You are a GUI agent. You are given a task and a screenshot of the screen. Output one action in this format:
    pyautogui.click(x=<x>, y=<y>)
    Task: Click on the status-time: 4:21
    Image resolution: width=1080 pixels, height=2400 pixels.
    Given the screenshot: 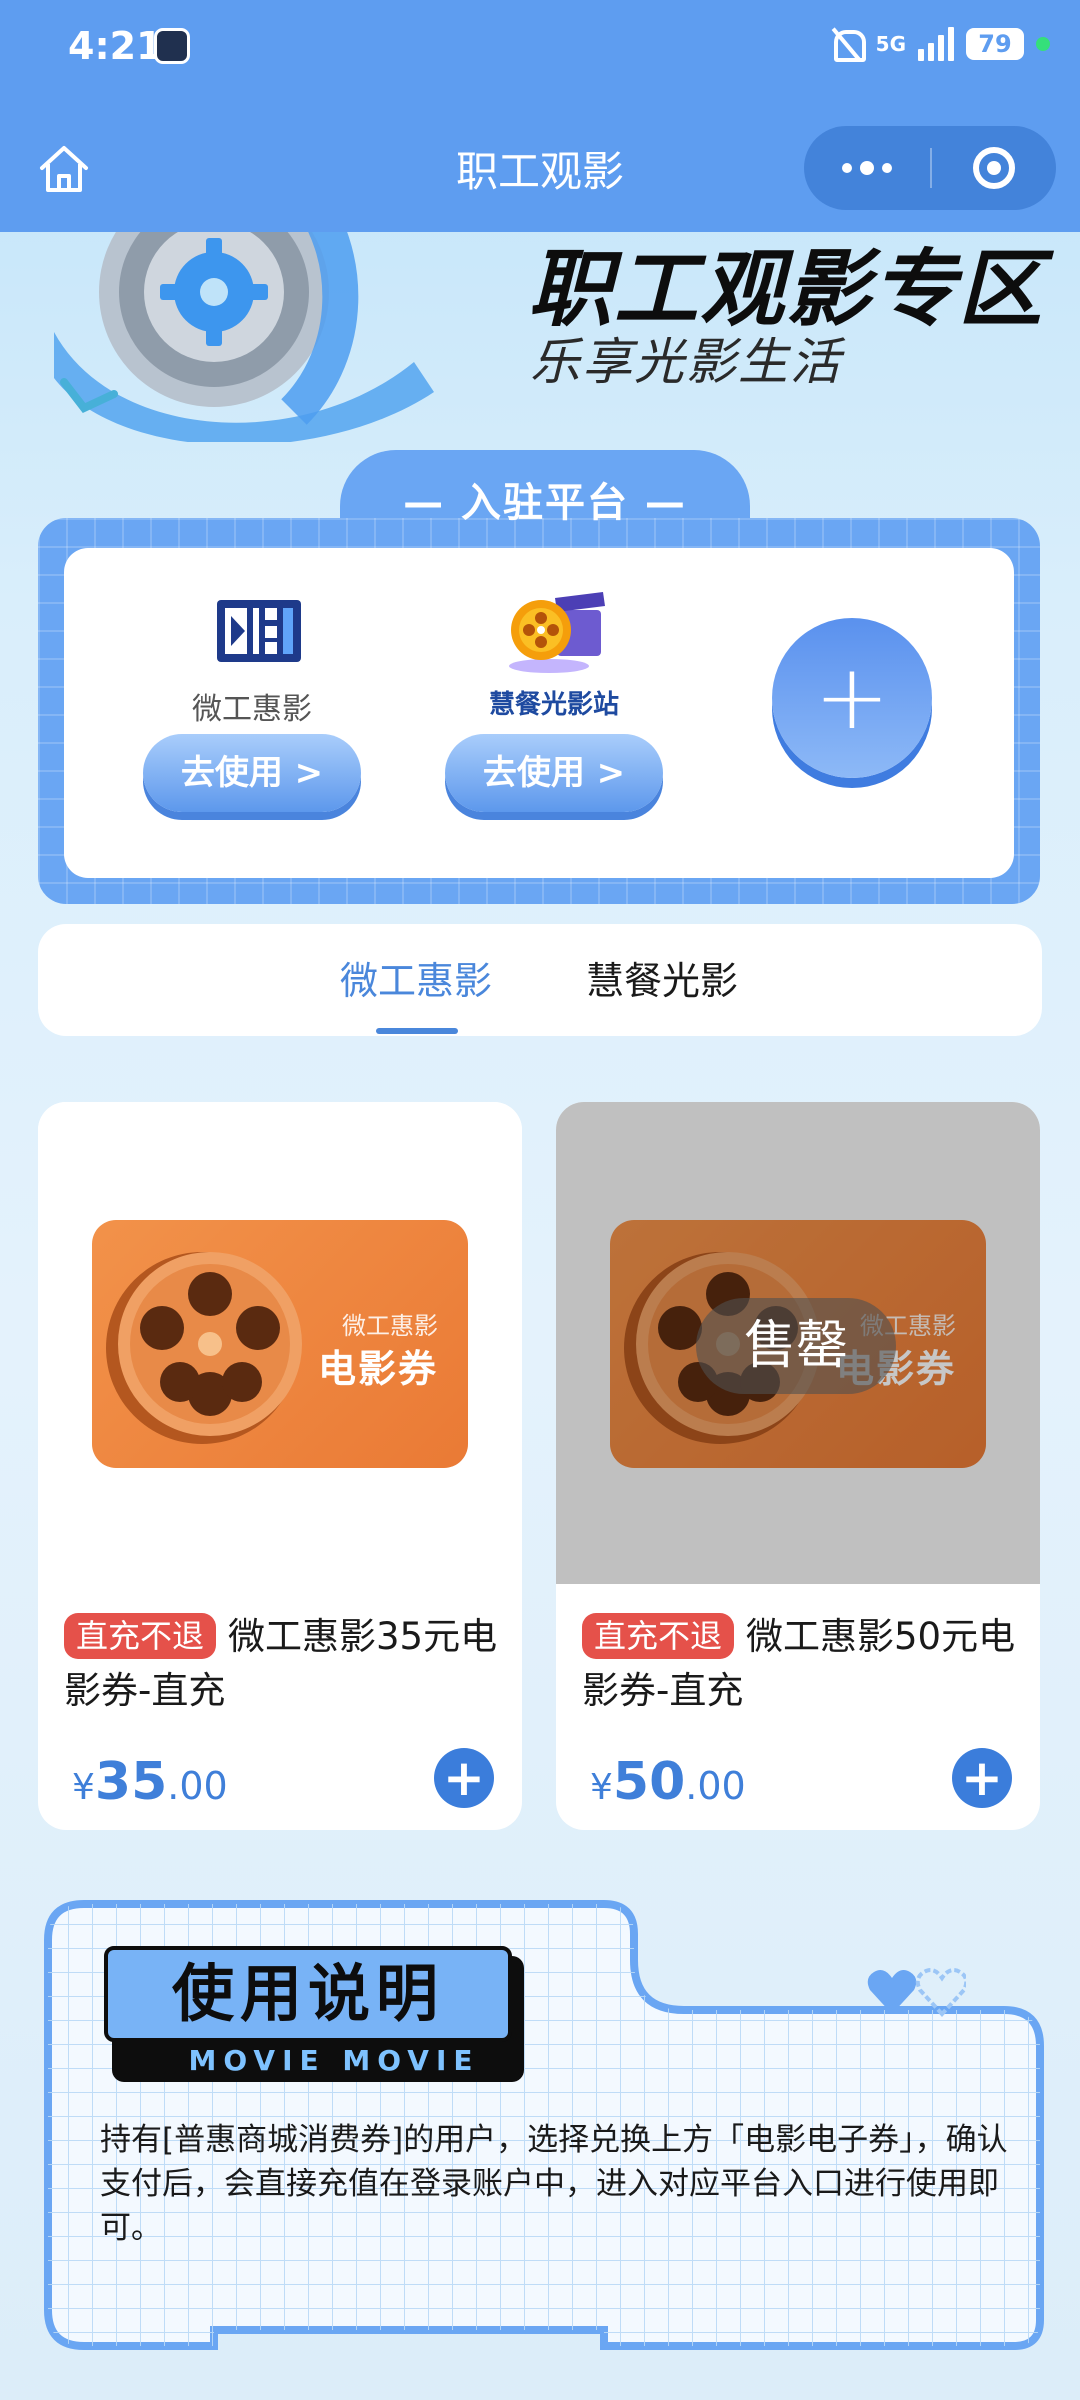 What is the action you would take?
    pyautogui.click(x=115, y=46)
    